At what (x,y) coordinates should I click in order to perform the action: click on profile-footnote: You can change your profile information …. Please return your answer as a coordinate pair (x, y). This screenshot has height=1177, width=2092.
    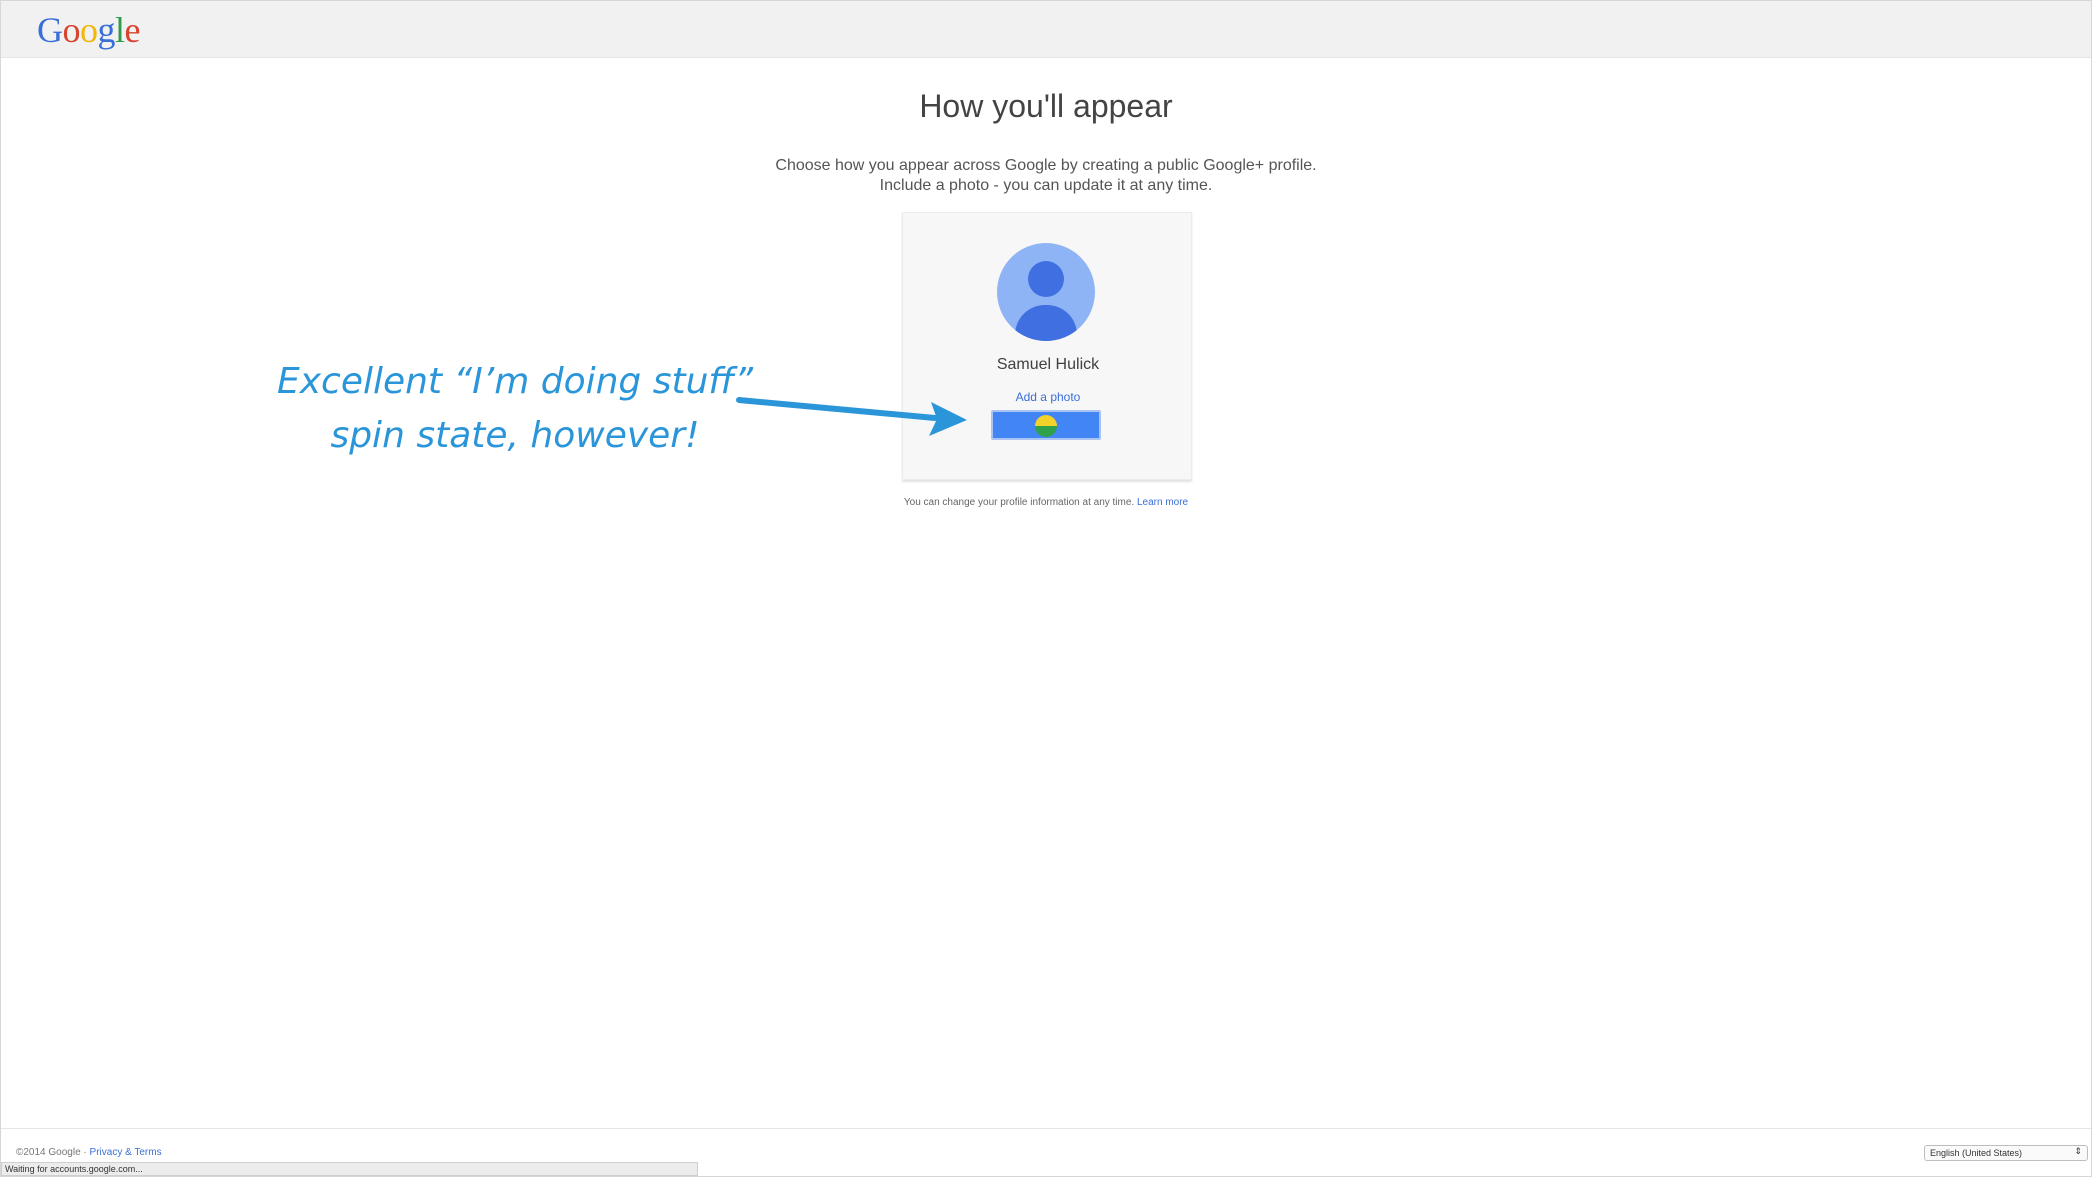
    Looking at the image, I should click on (1046, 502).